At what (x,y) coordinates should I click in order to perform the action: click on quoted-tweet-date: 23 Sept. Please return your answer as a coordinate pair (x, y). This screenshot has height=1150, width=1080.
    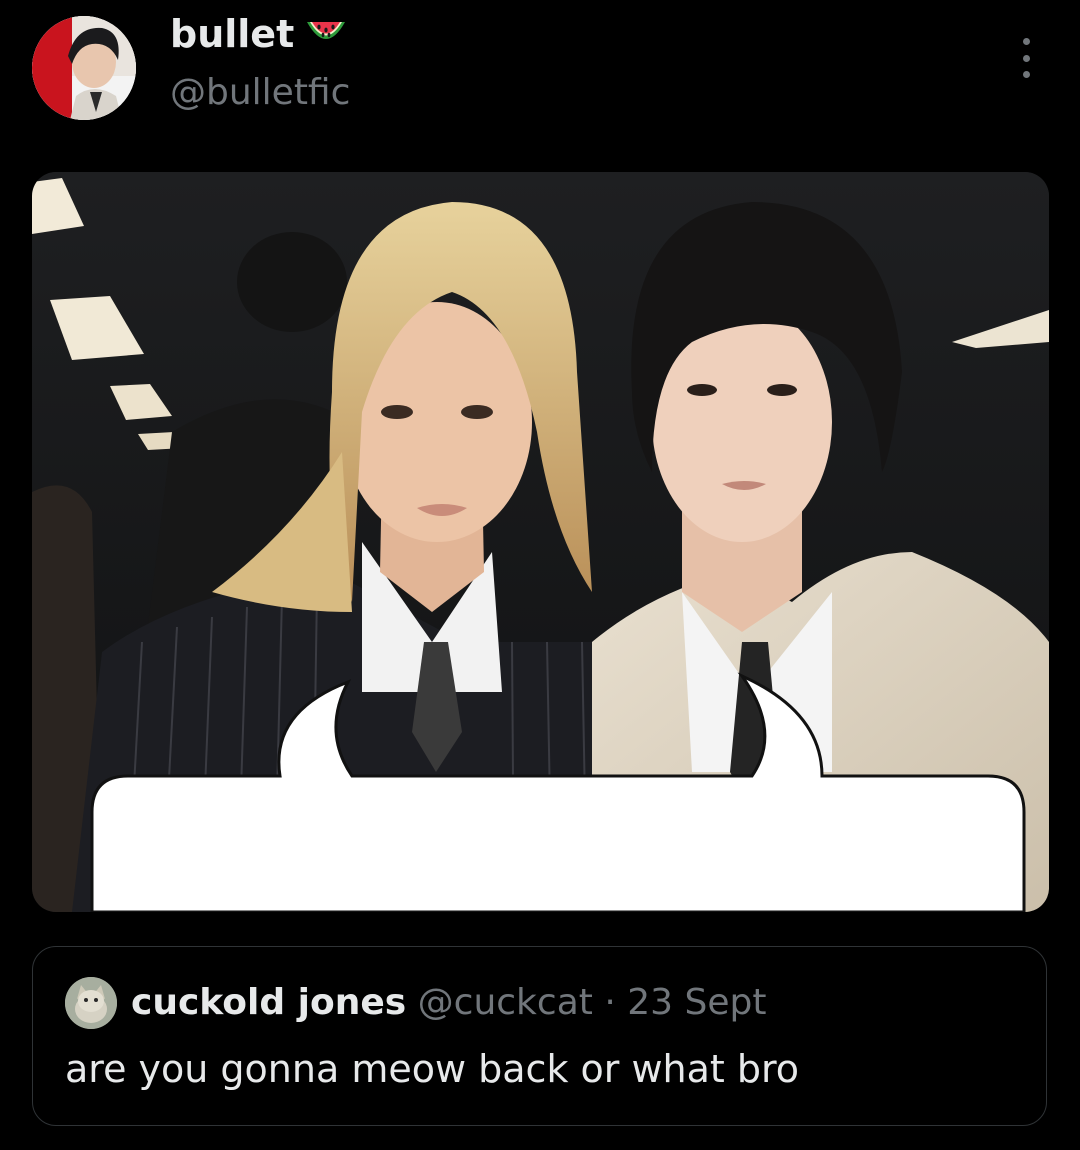
    Looking at the image, I should click on (696, 1002).